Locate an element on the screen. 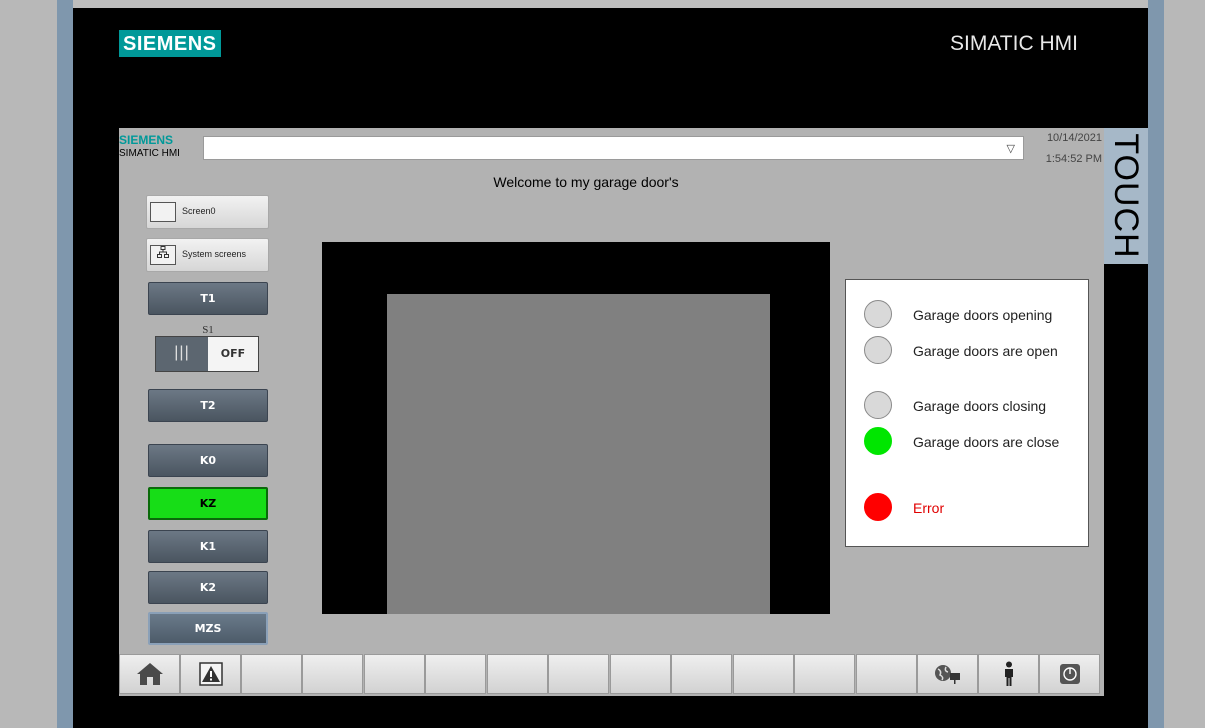  language-button is located at coordinates (947, 674).